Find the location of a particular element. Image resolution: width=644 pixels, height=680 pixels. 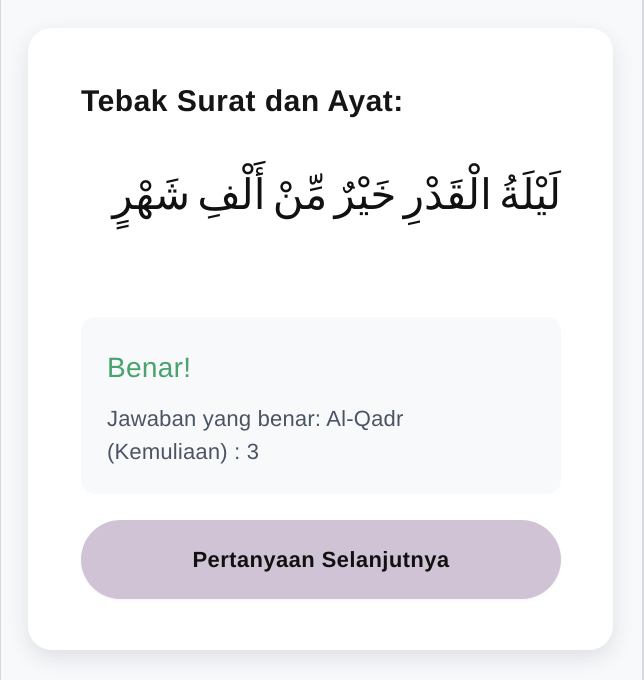

quiz-title: Tebak Surat dan Ayat: is located at coordinates (242, 102).